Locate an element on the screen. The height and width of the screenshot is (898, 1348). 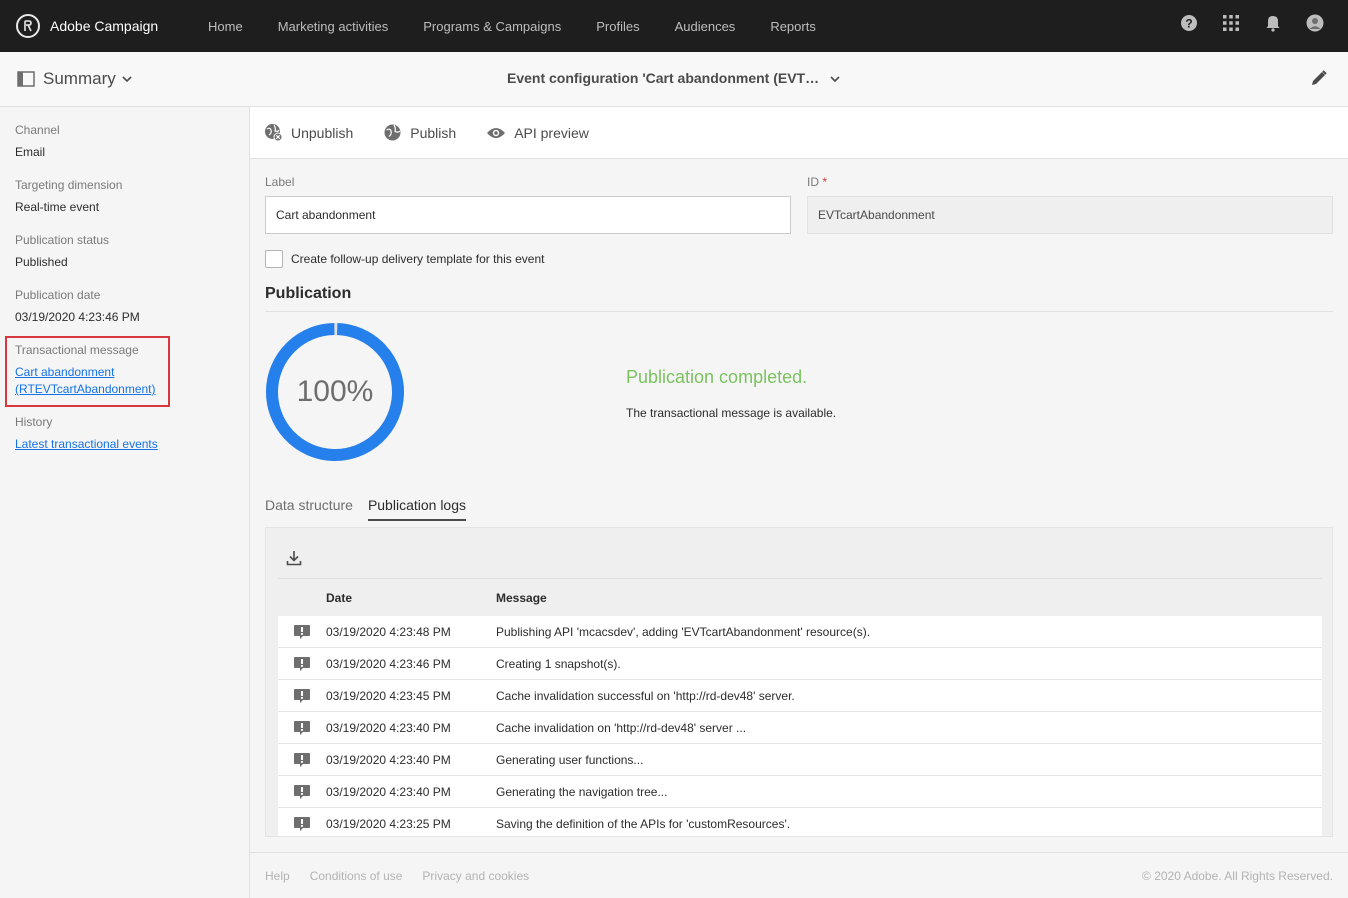
tab-data-structure: Data structure is located at coordinates (309, 509).